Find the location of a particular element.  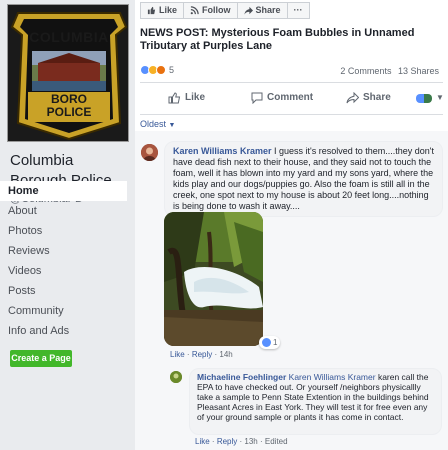

post-share-label: Share is located at coordinates (377, 97).